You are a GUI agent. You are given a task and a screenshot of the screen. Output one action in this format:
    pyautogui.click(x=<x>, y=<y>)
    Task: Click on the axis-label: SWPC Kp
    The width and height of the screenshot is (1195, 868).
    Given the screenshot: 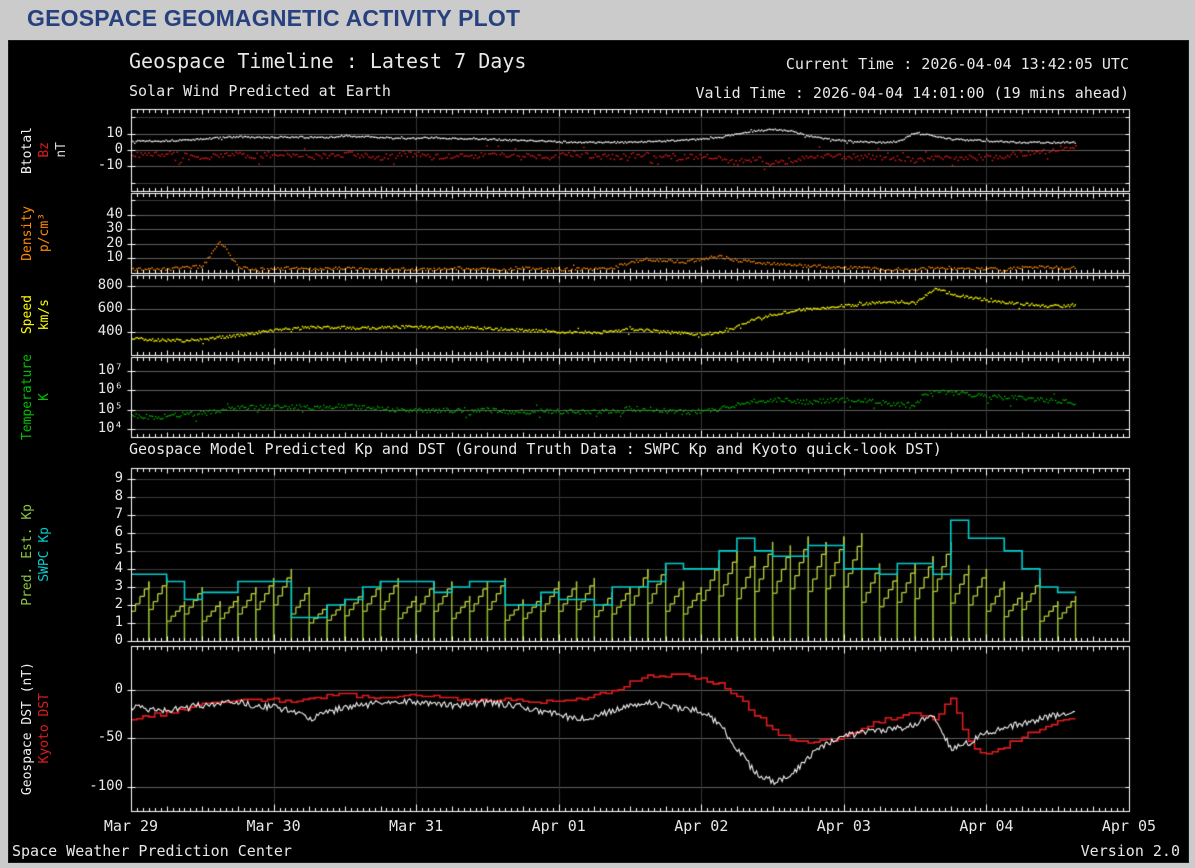 What is the action you would take?
    pyautogui.click(x=44, y=554)
    